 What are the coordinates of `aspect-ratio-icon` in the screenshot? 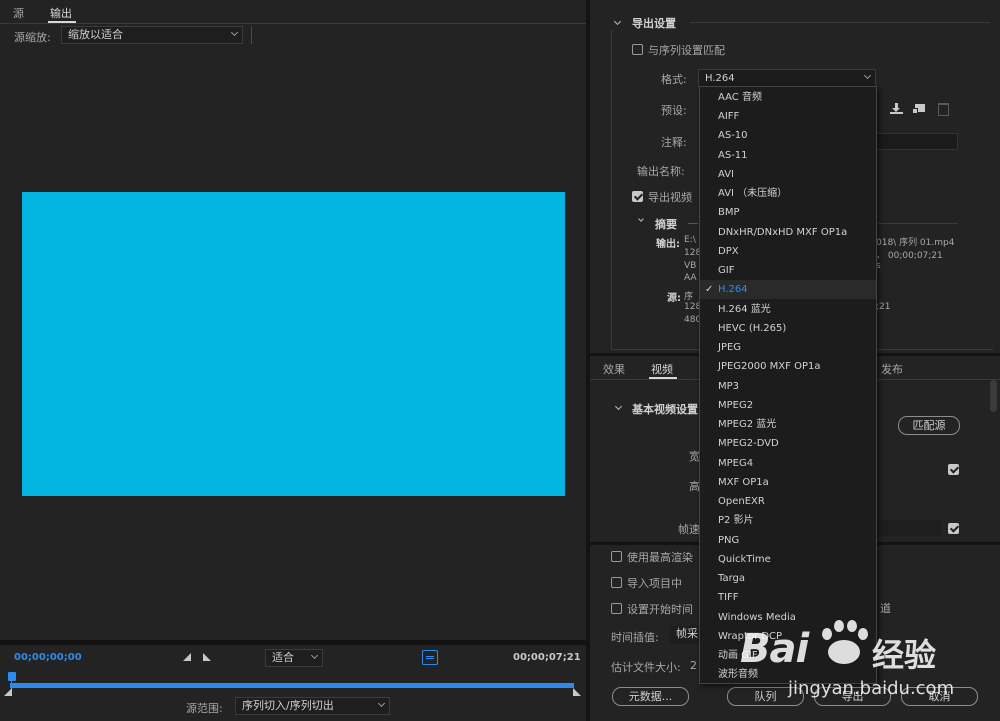 It's located at (430, 657).